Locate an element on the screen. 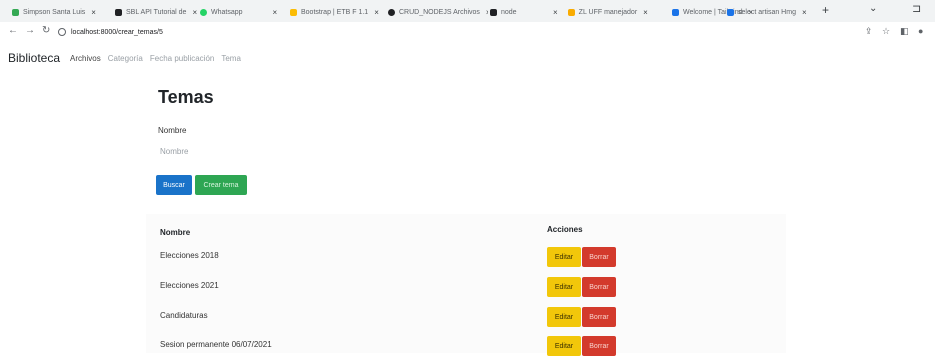  tab-title: Bootstrap | ETB F 1.1 is located at coordinates (335, 12).